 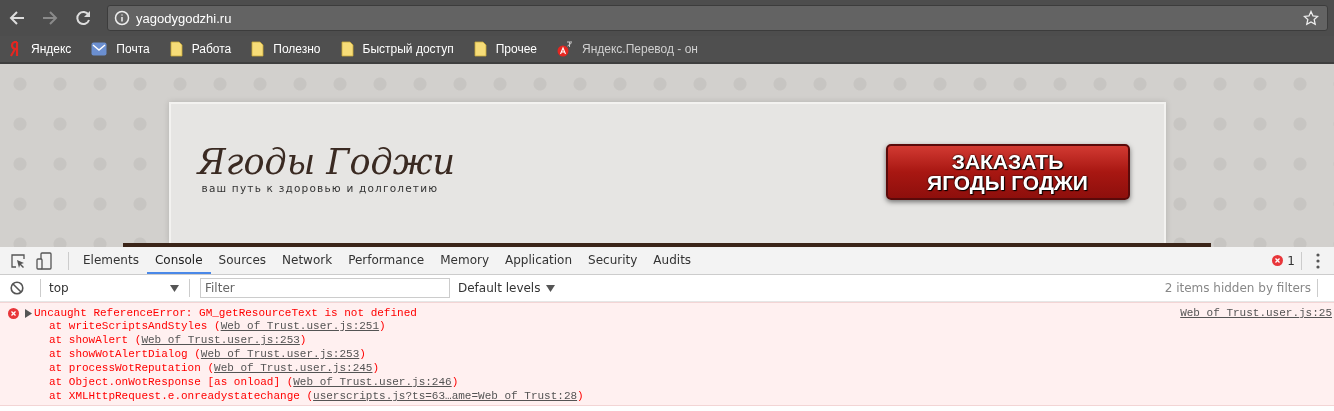 What do you see at coordinates (627, 49) in the screenshot?
I see `bookmark: Яндекс.Перевод - он` at bounding box center [627, 49].